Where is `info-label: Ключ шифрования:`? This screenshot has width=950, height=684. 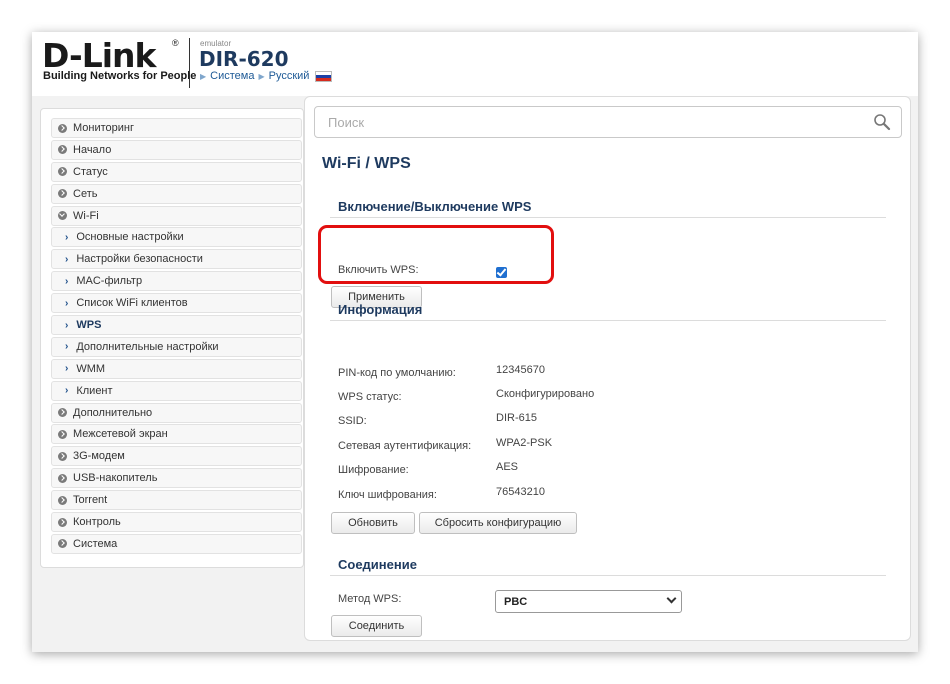
info-label: Ключ шифрования: is located at coordinates (387, 495).